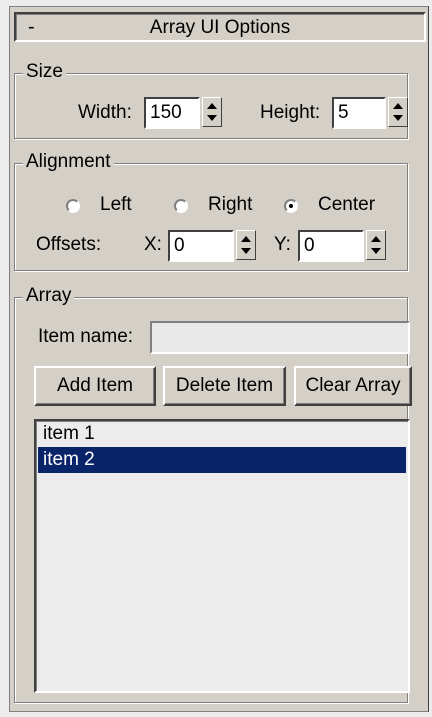 This screenshot has height=717, width=432. What do you see at coordinates (398, 112) in the screenshot?
I see `height-spinner-arrows` at bounding box center [398, 112].